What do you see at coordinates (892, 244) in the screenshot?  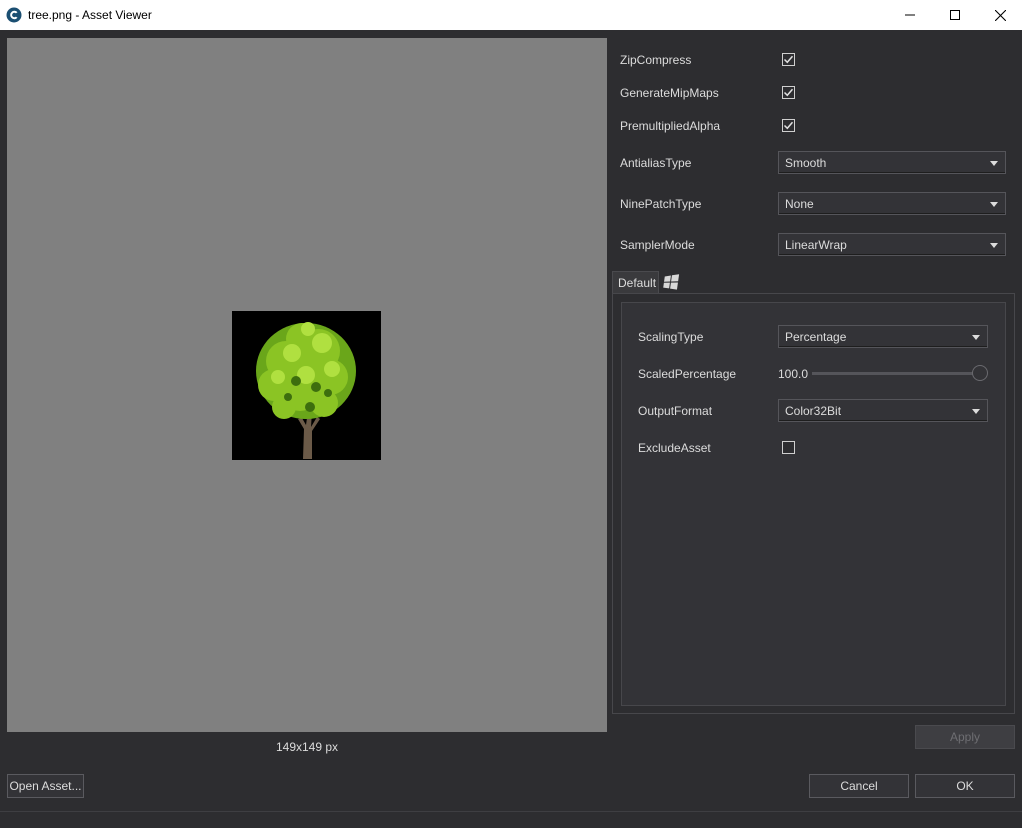 I see `sampler-mode-dropdown: LinearWrap` at bounding box center [892, 244].